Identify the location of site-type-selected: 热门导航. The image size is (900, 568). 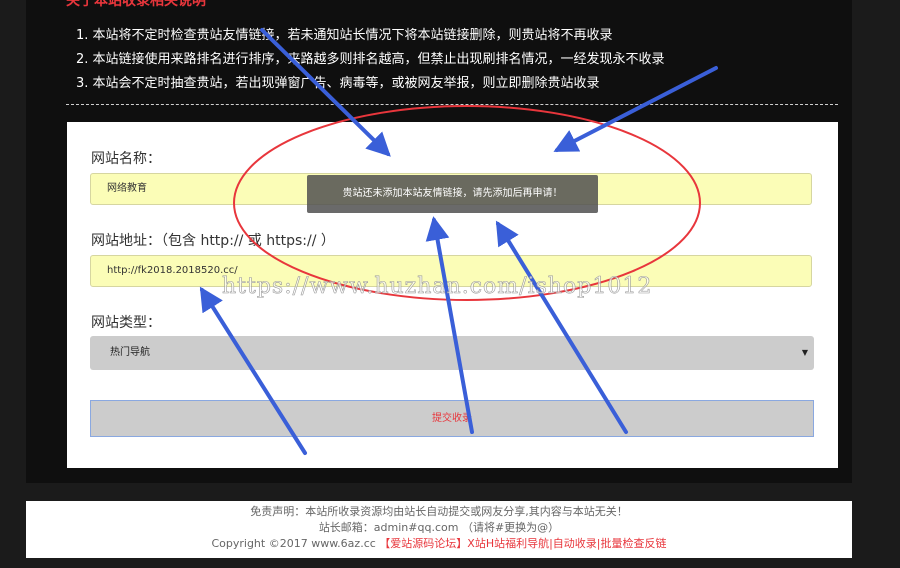
(130, 352).